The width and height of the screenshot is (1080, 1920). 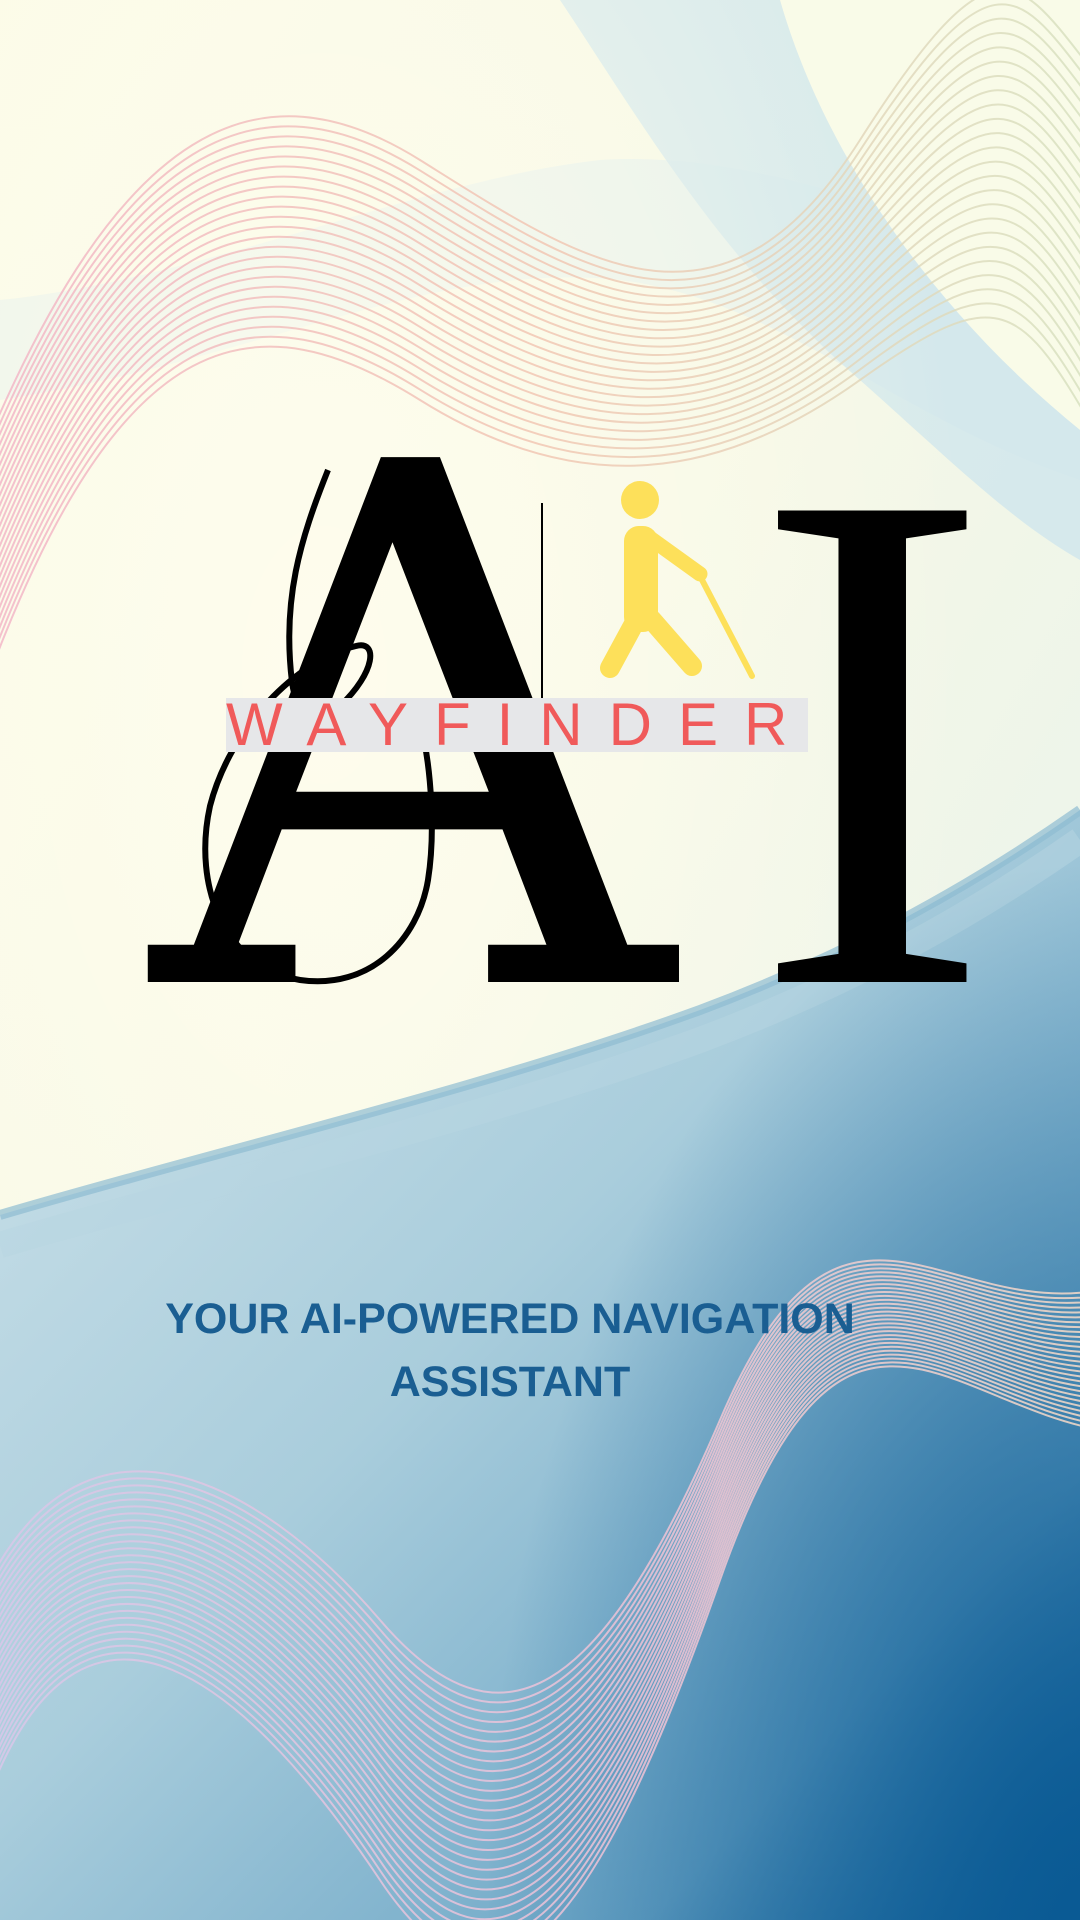 I want to click on tagline: YOUR AI-POWERED NAVIGATION ASSISTANT, so click(x=510, y=1351).